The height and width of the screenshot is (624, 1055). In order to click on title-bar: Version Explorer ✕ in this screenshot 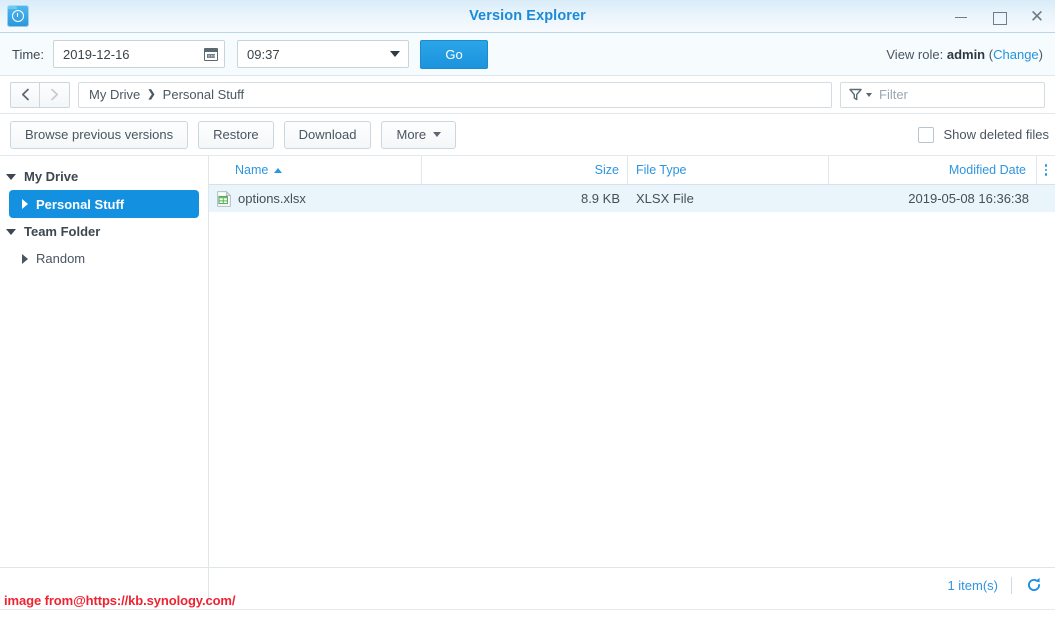, I will do `click(527, 16)`.